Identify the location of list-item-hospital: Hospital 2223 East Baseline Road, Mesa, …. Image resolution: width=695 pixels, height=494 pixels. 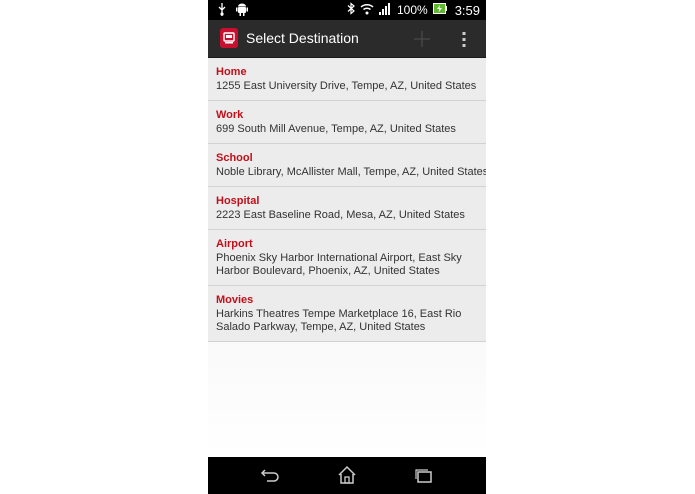
(347, 208).